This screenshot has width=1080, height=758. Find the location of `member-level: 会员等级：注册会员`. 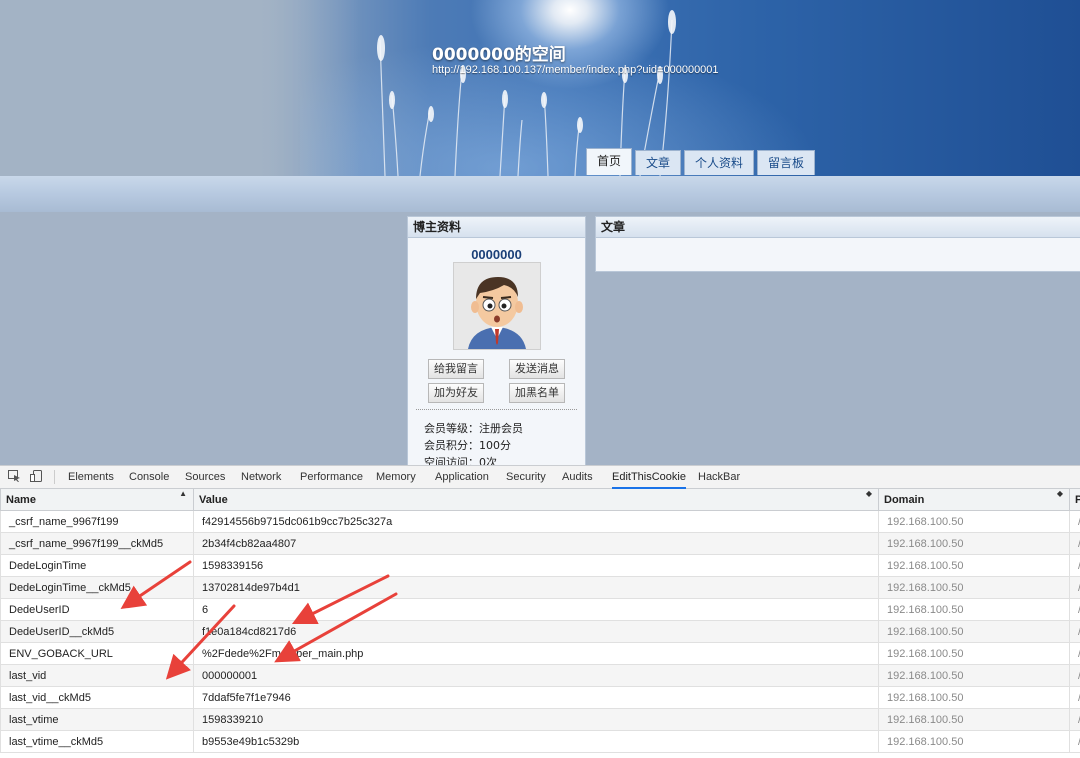

member-level: 会员等级：注册会员 is located at coordinates (473, 428).